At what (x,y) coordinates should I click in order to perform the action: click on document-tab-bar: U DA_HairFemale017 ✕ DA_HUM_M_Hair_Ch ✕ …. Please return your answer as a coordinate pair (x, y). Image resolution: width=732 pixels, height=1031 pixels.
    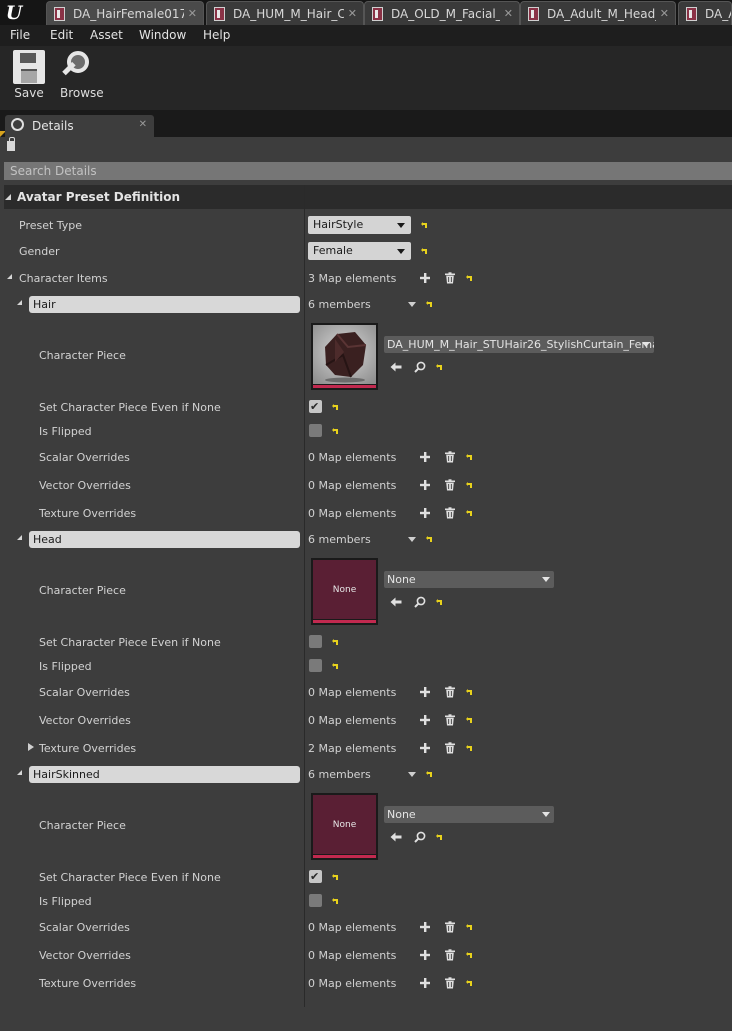
    Looking at the image, I should click on (366, 12).